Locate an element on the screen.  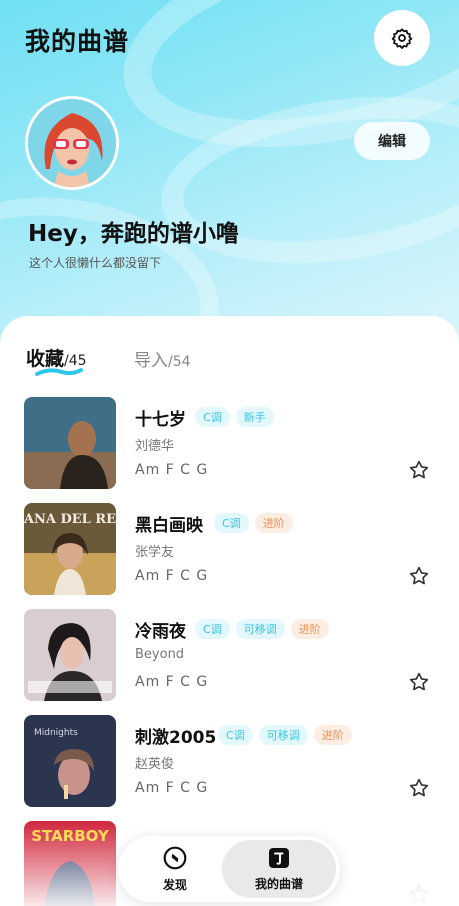
cover-text: STARBOY is located at coordinates (70, 836).